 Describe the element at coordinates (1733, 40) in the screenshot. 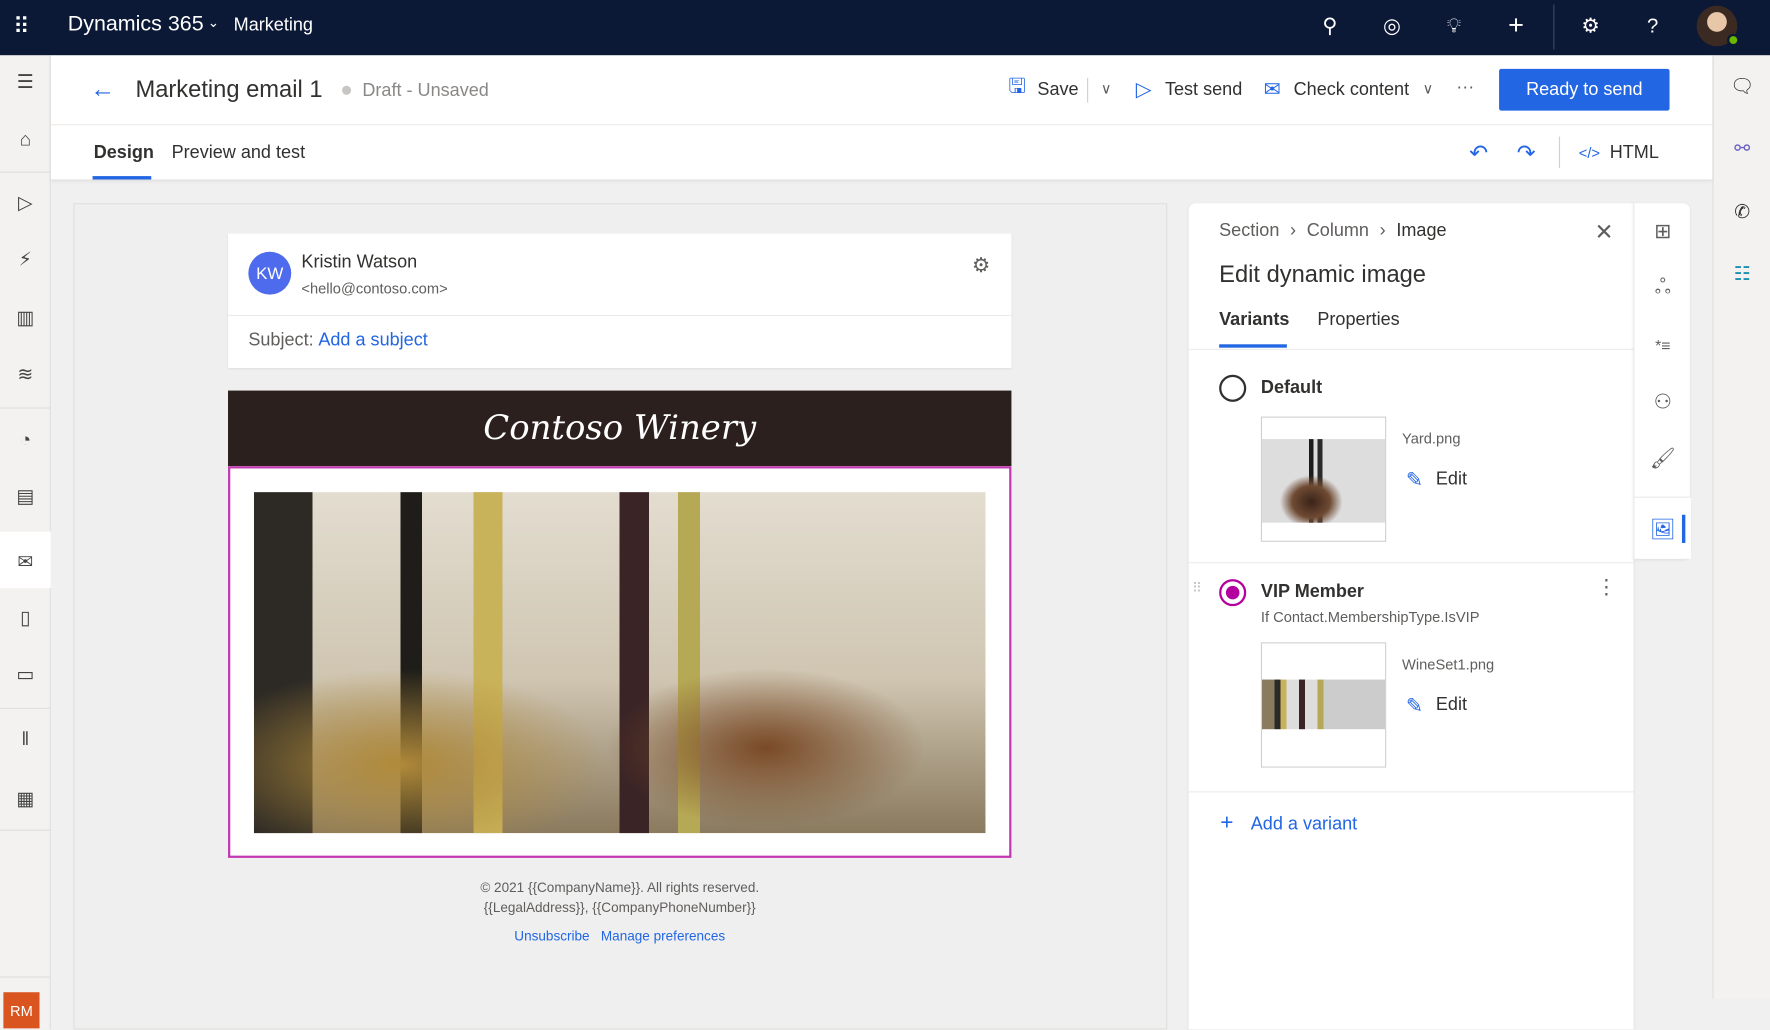

I see `presence-status-icon` at that location.